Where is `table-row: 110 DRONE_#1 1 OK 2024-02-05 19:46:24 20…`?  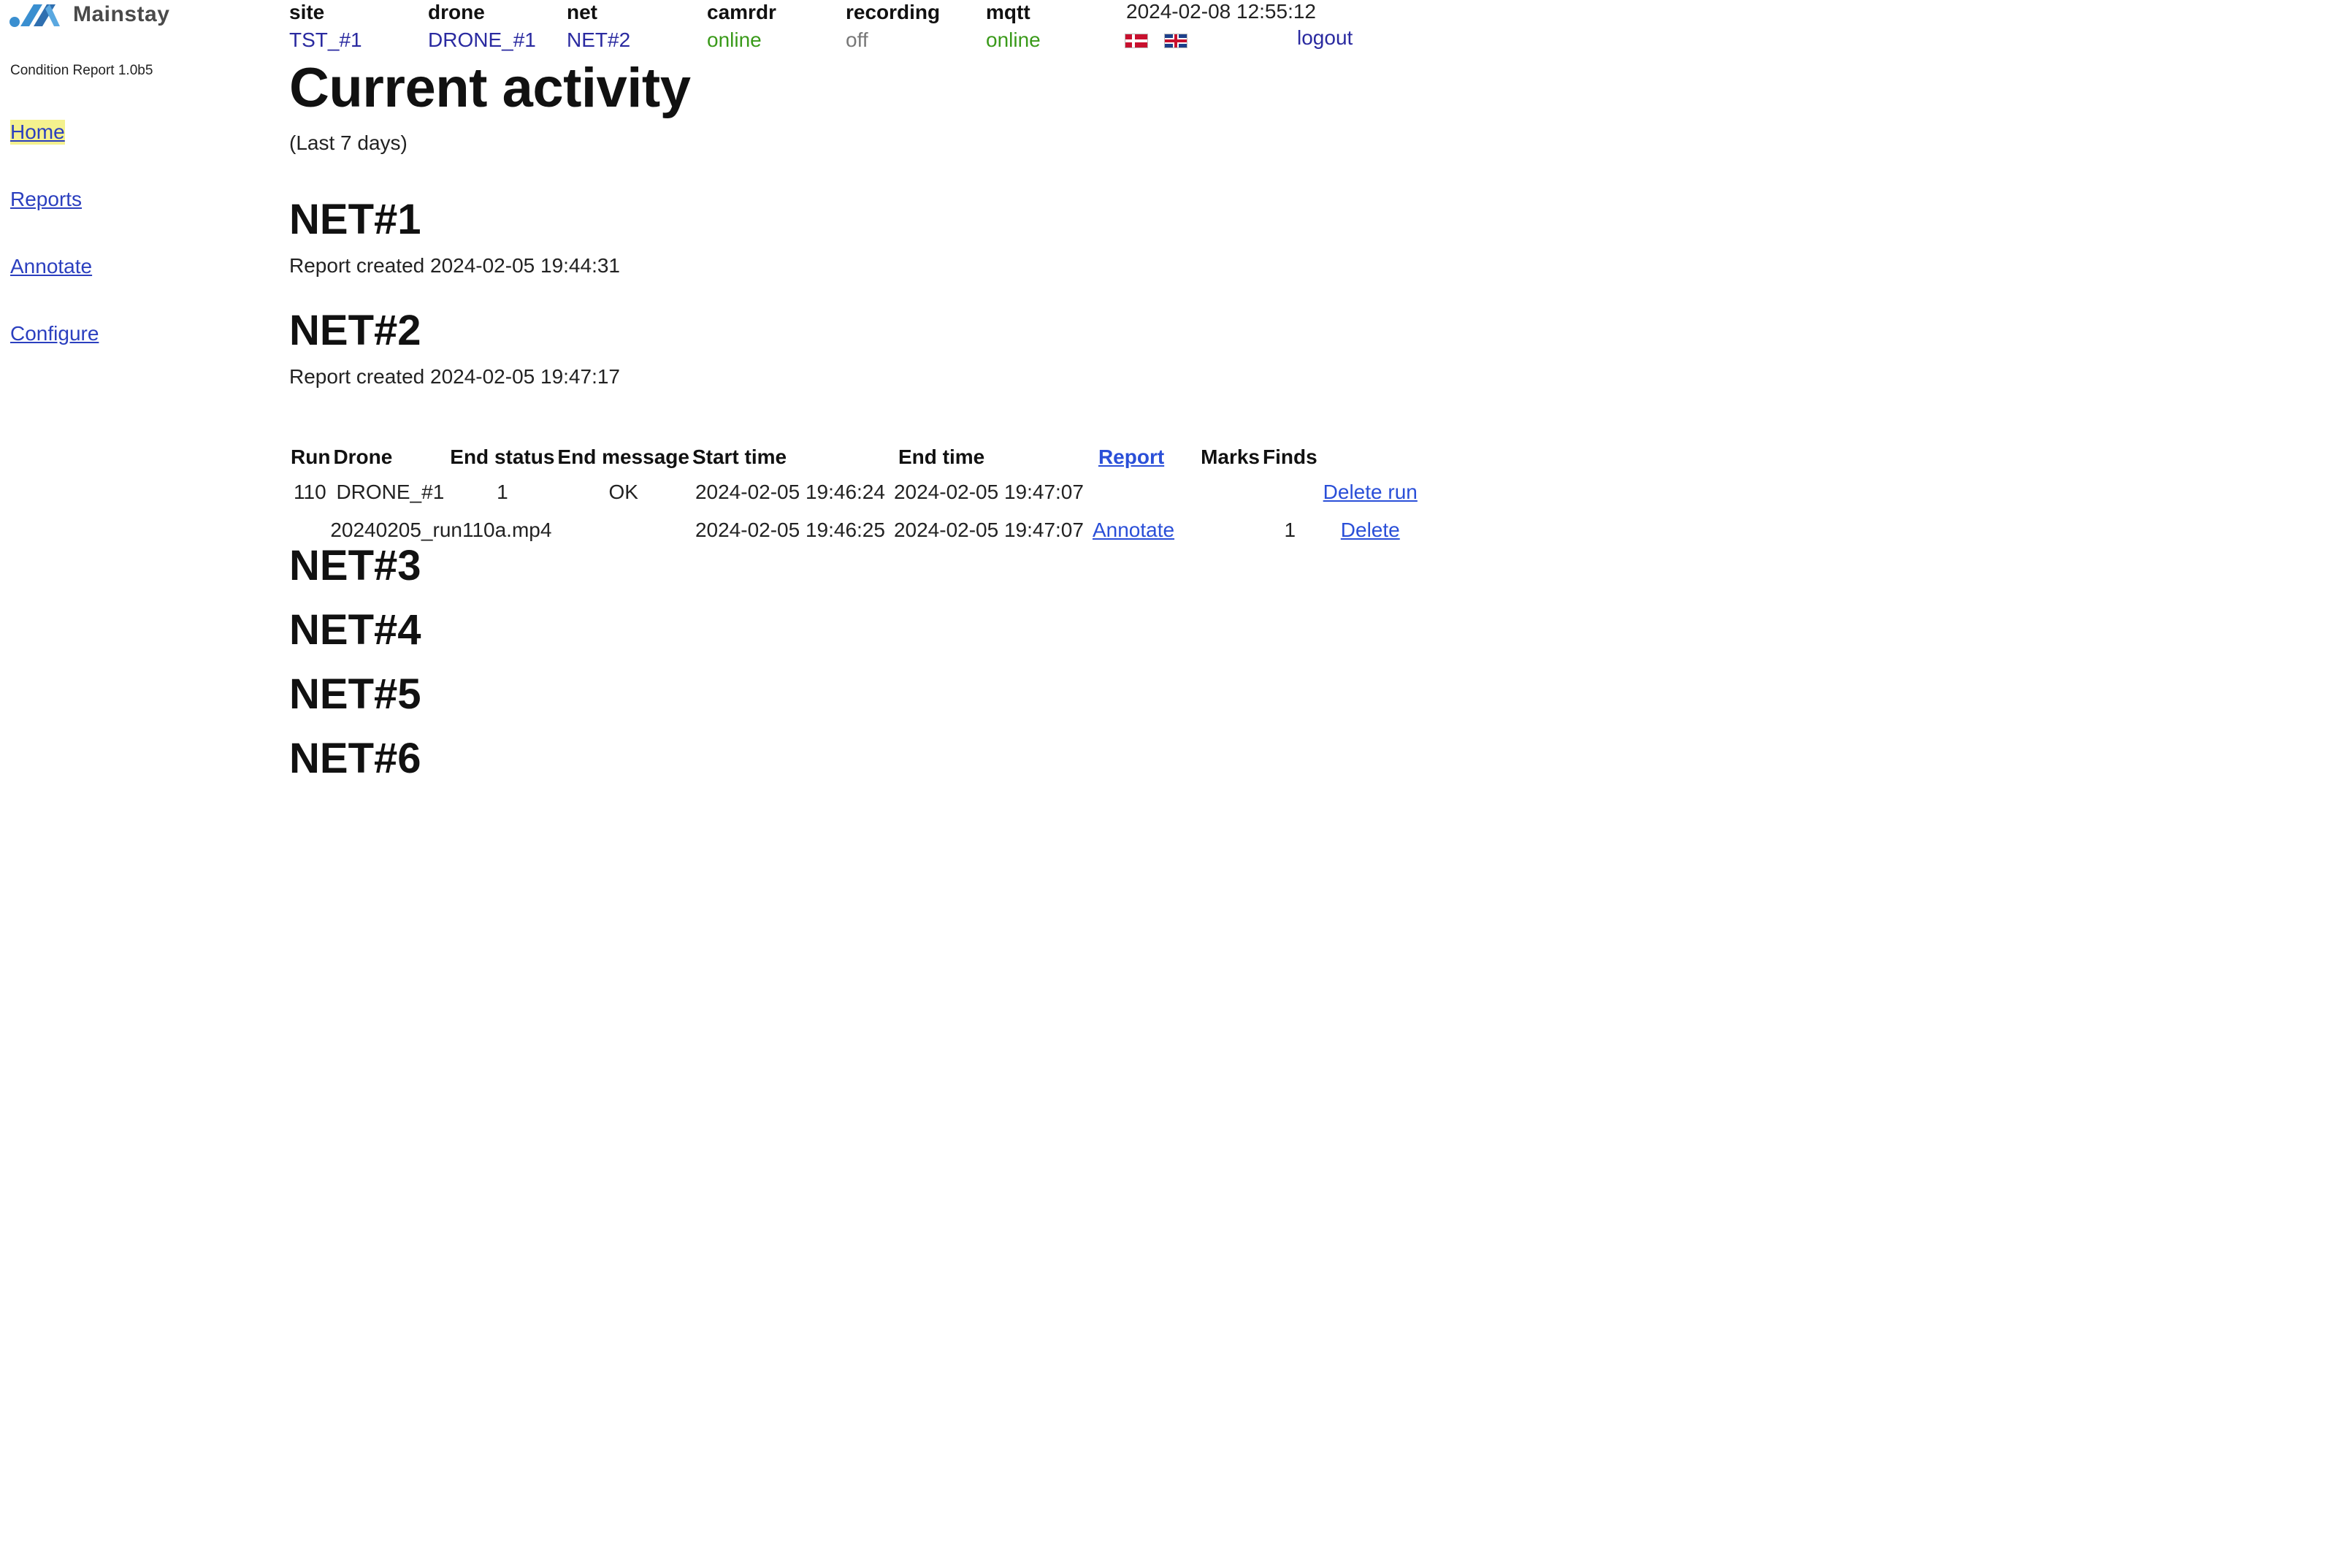
table-row: 110 DRONE_#1 1 OK 2024-02-05 19:46:24 20… is located at coordinates (856, 494).